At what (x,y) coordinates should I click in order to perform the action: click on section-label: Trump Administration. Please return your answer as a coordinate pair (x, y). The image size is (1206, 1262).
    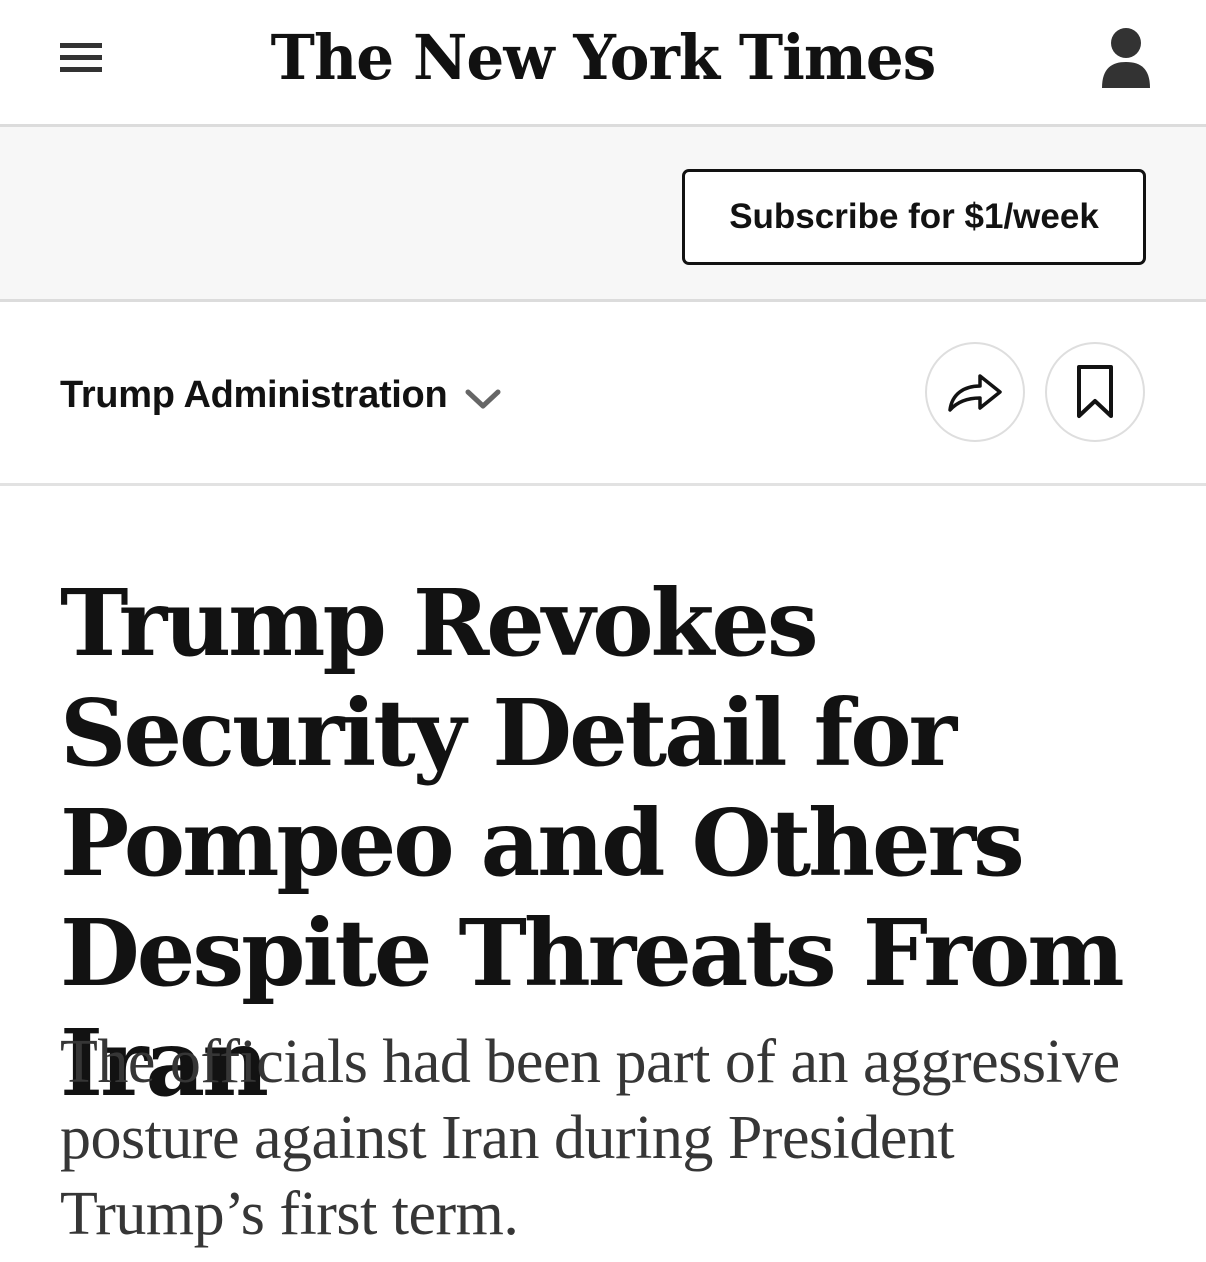
    Looking at the image, I should click on (254, 394).